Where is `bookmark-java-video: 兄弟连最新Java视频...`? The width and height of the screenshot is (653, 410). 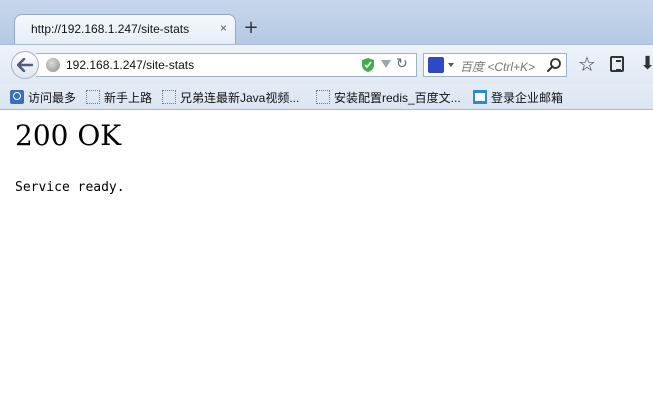
bookmark-java-video: 兄弟连最新Java视频... is located at coordinates (230, 97).